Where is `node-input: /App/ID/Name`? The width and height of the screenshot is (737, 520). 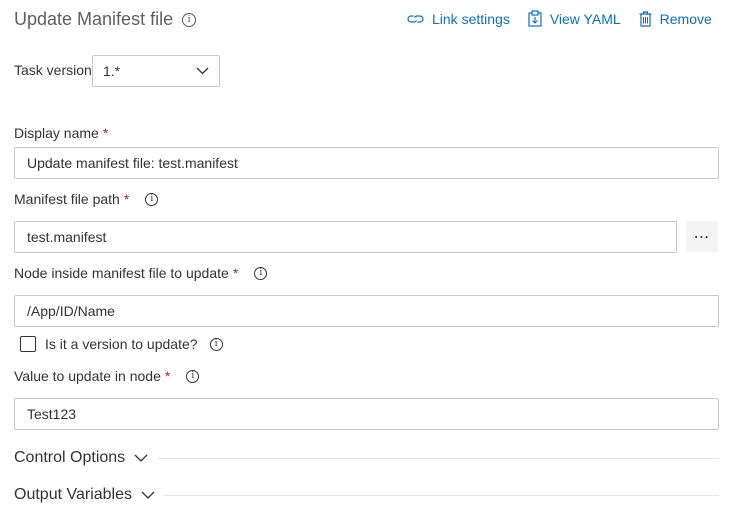
node-input: /App/ID/Name is located at coordinates (366, 311).